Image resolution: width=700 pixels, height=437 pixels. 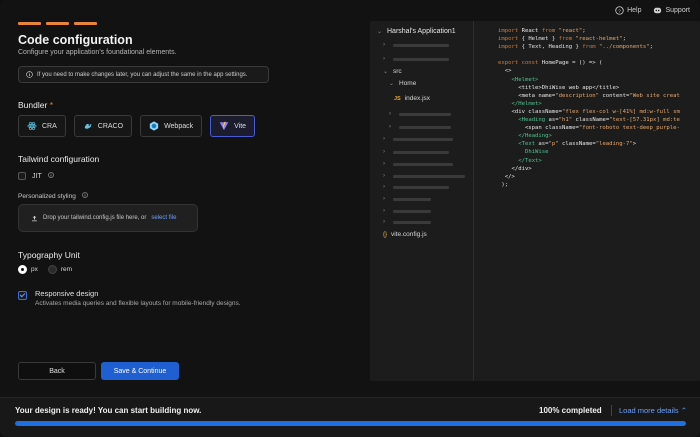 What do you see at coordinates (88, 126) in the screenshot?
I see `craco-icon` at bounding box center [88, 126].